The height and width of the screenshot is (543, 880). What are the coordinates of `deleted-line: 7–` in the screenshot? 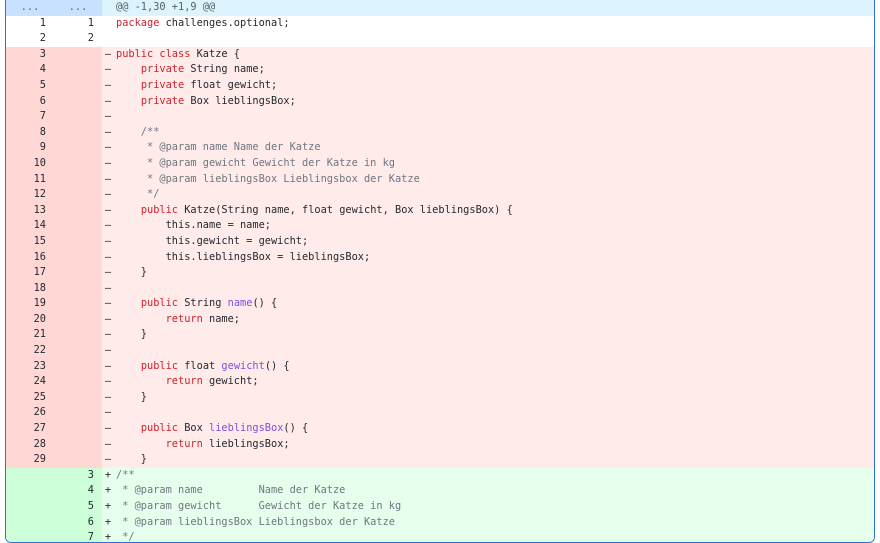 It's located at (440, 117).